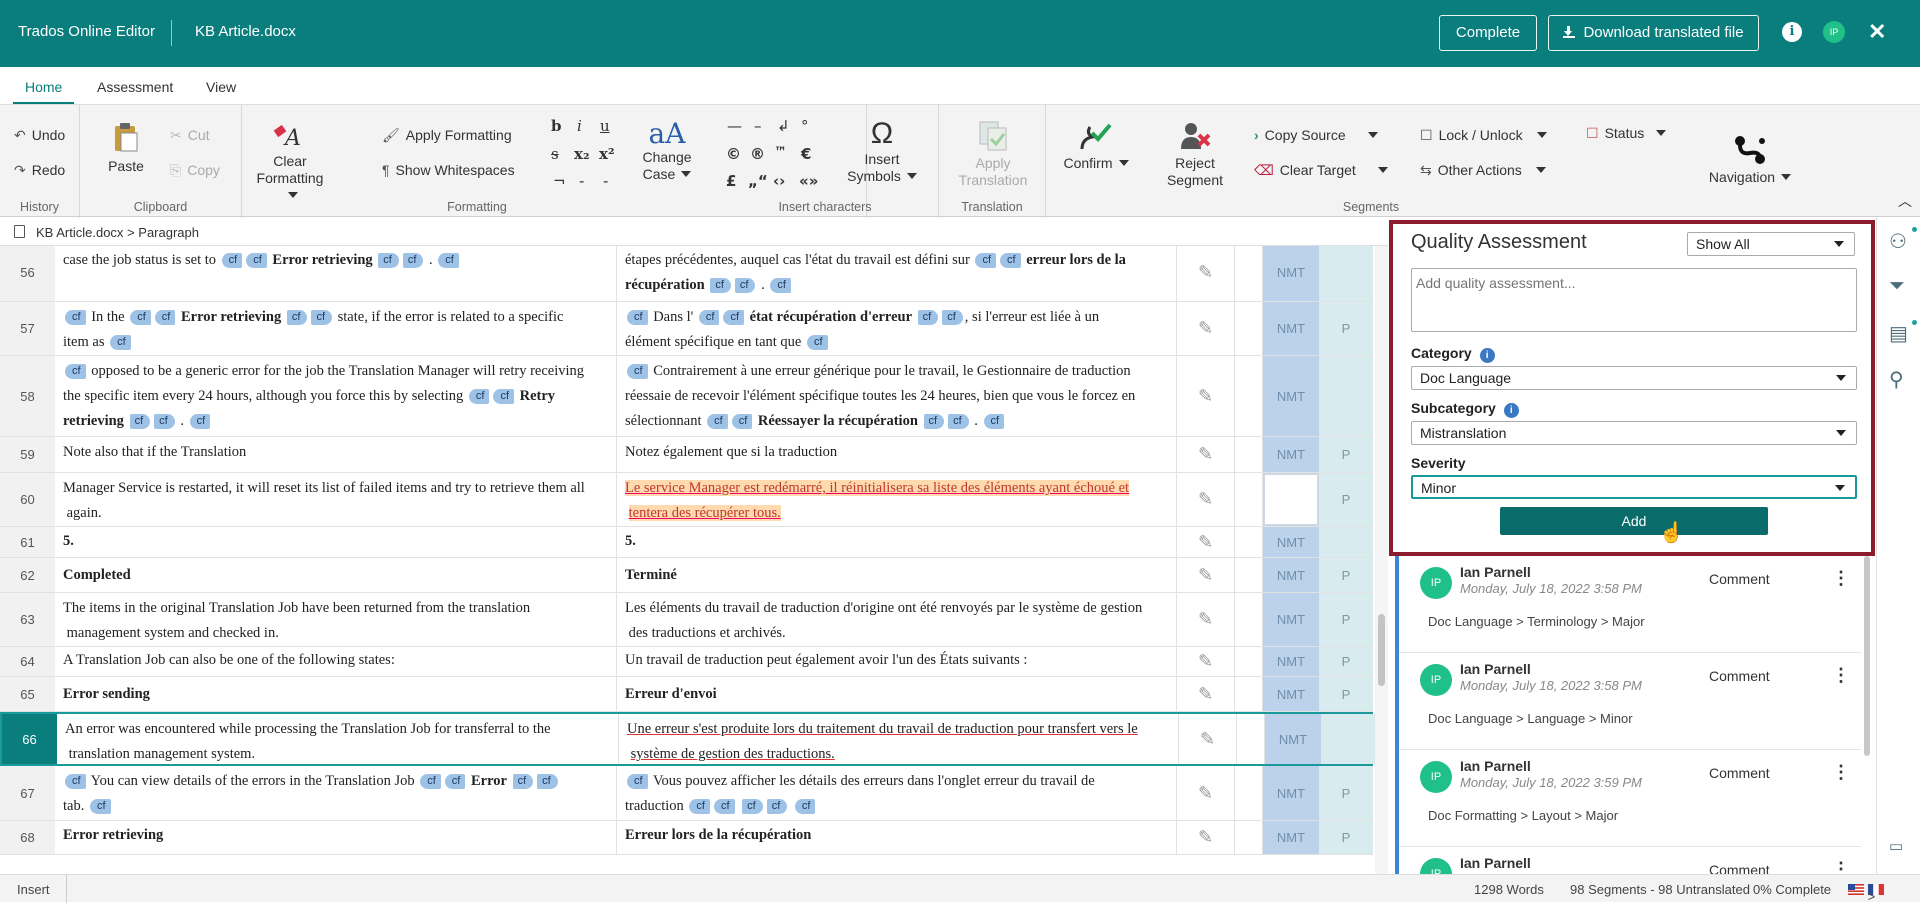 The image size is (1920, 904). I want to click on collapse-ribbon-icon: ︿, so click(1905, 201).